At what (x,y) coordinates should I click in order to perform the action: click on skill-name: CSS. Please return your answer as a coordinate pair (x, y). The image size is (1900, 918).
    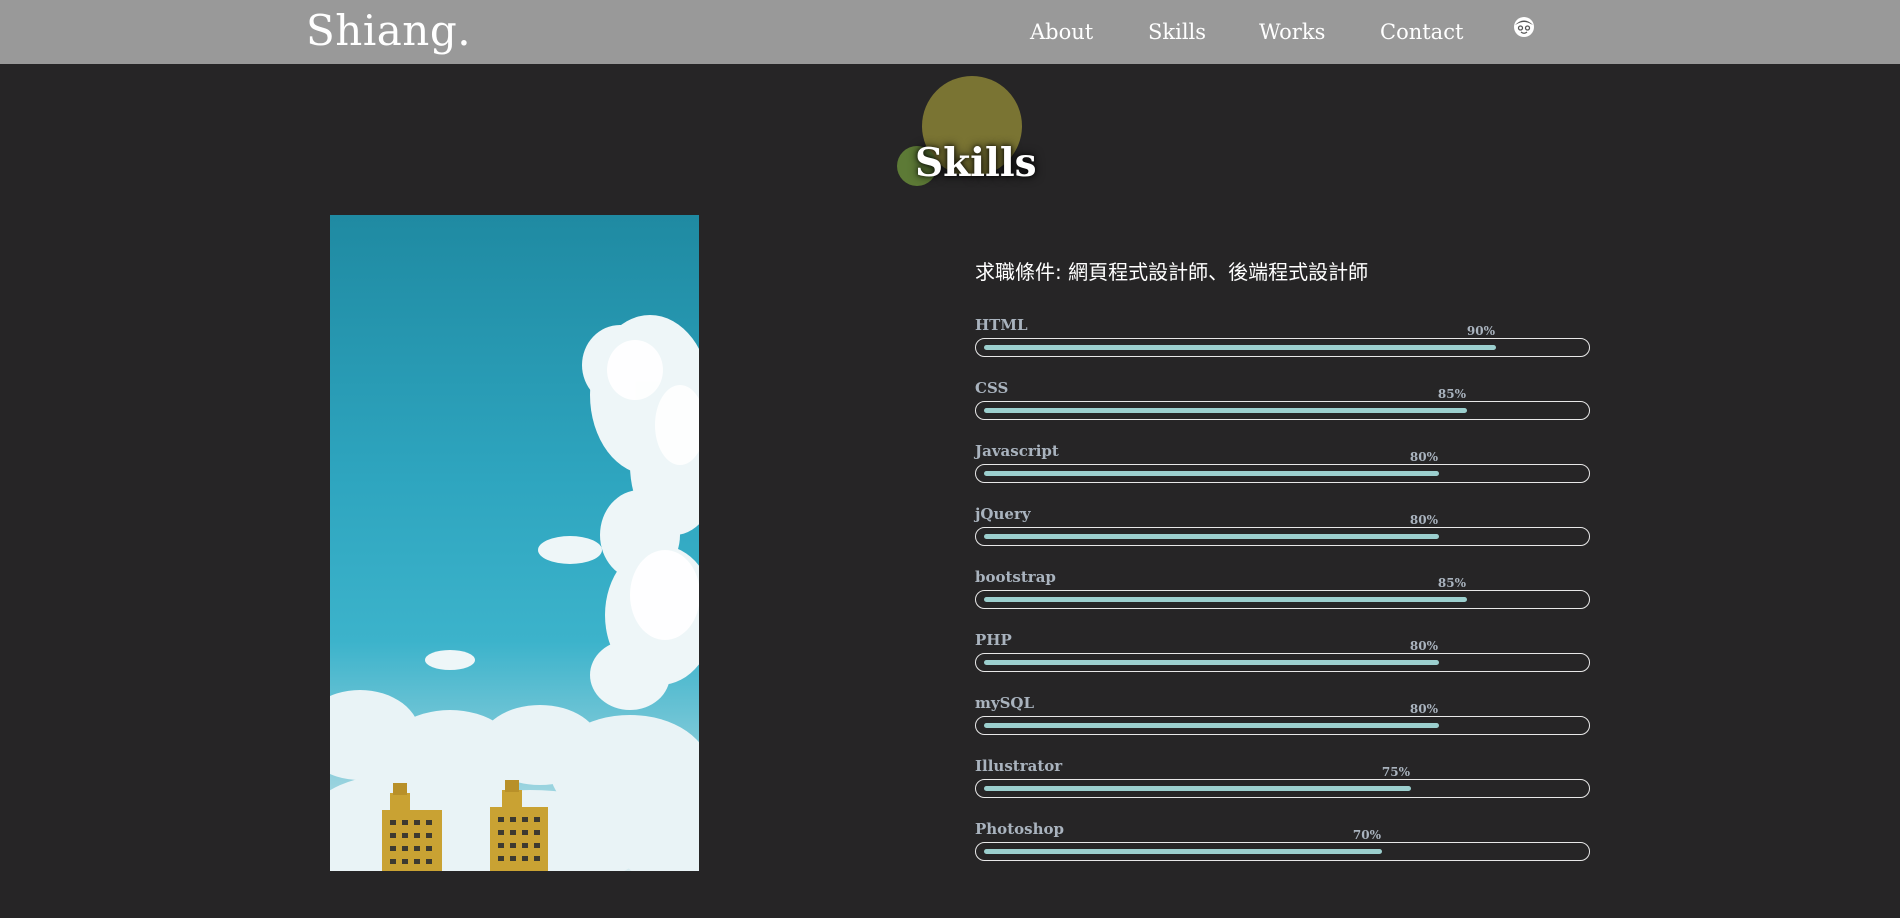
    Looking at the image, I should click on (992, 388).